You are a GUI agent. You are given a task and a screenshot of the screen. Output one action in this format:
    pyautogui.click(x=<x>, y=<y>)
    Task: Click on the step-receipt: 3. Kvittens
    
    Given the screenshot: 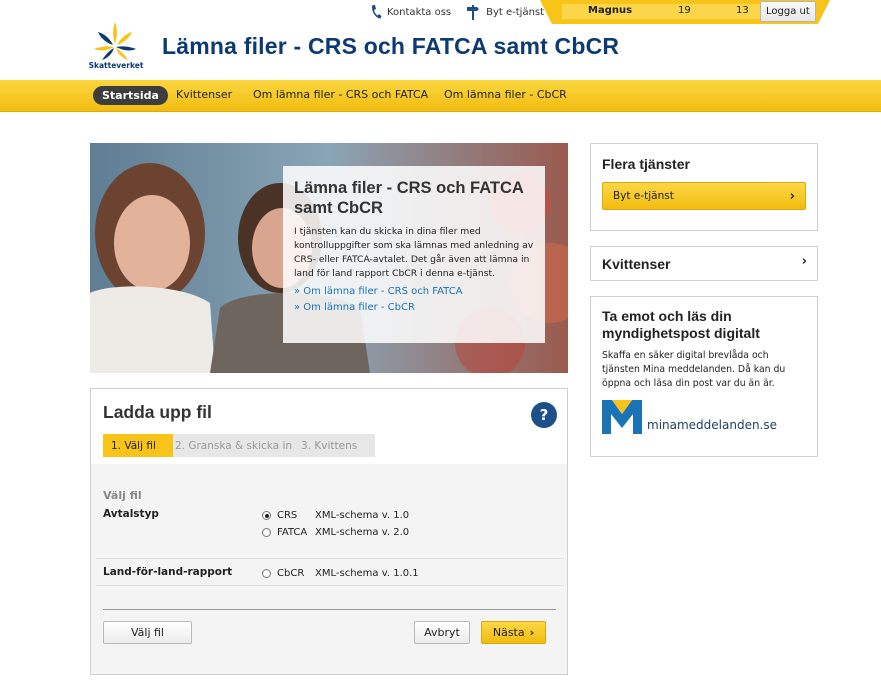 What is the action you would take?
    pyautogui.click(x=334, y=445)
    